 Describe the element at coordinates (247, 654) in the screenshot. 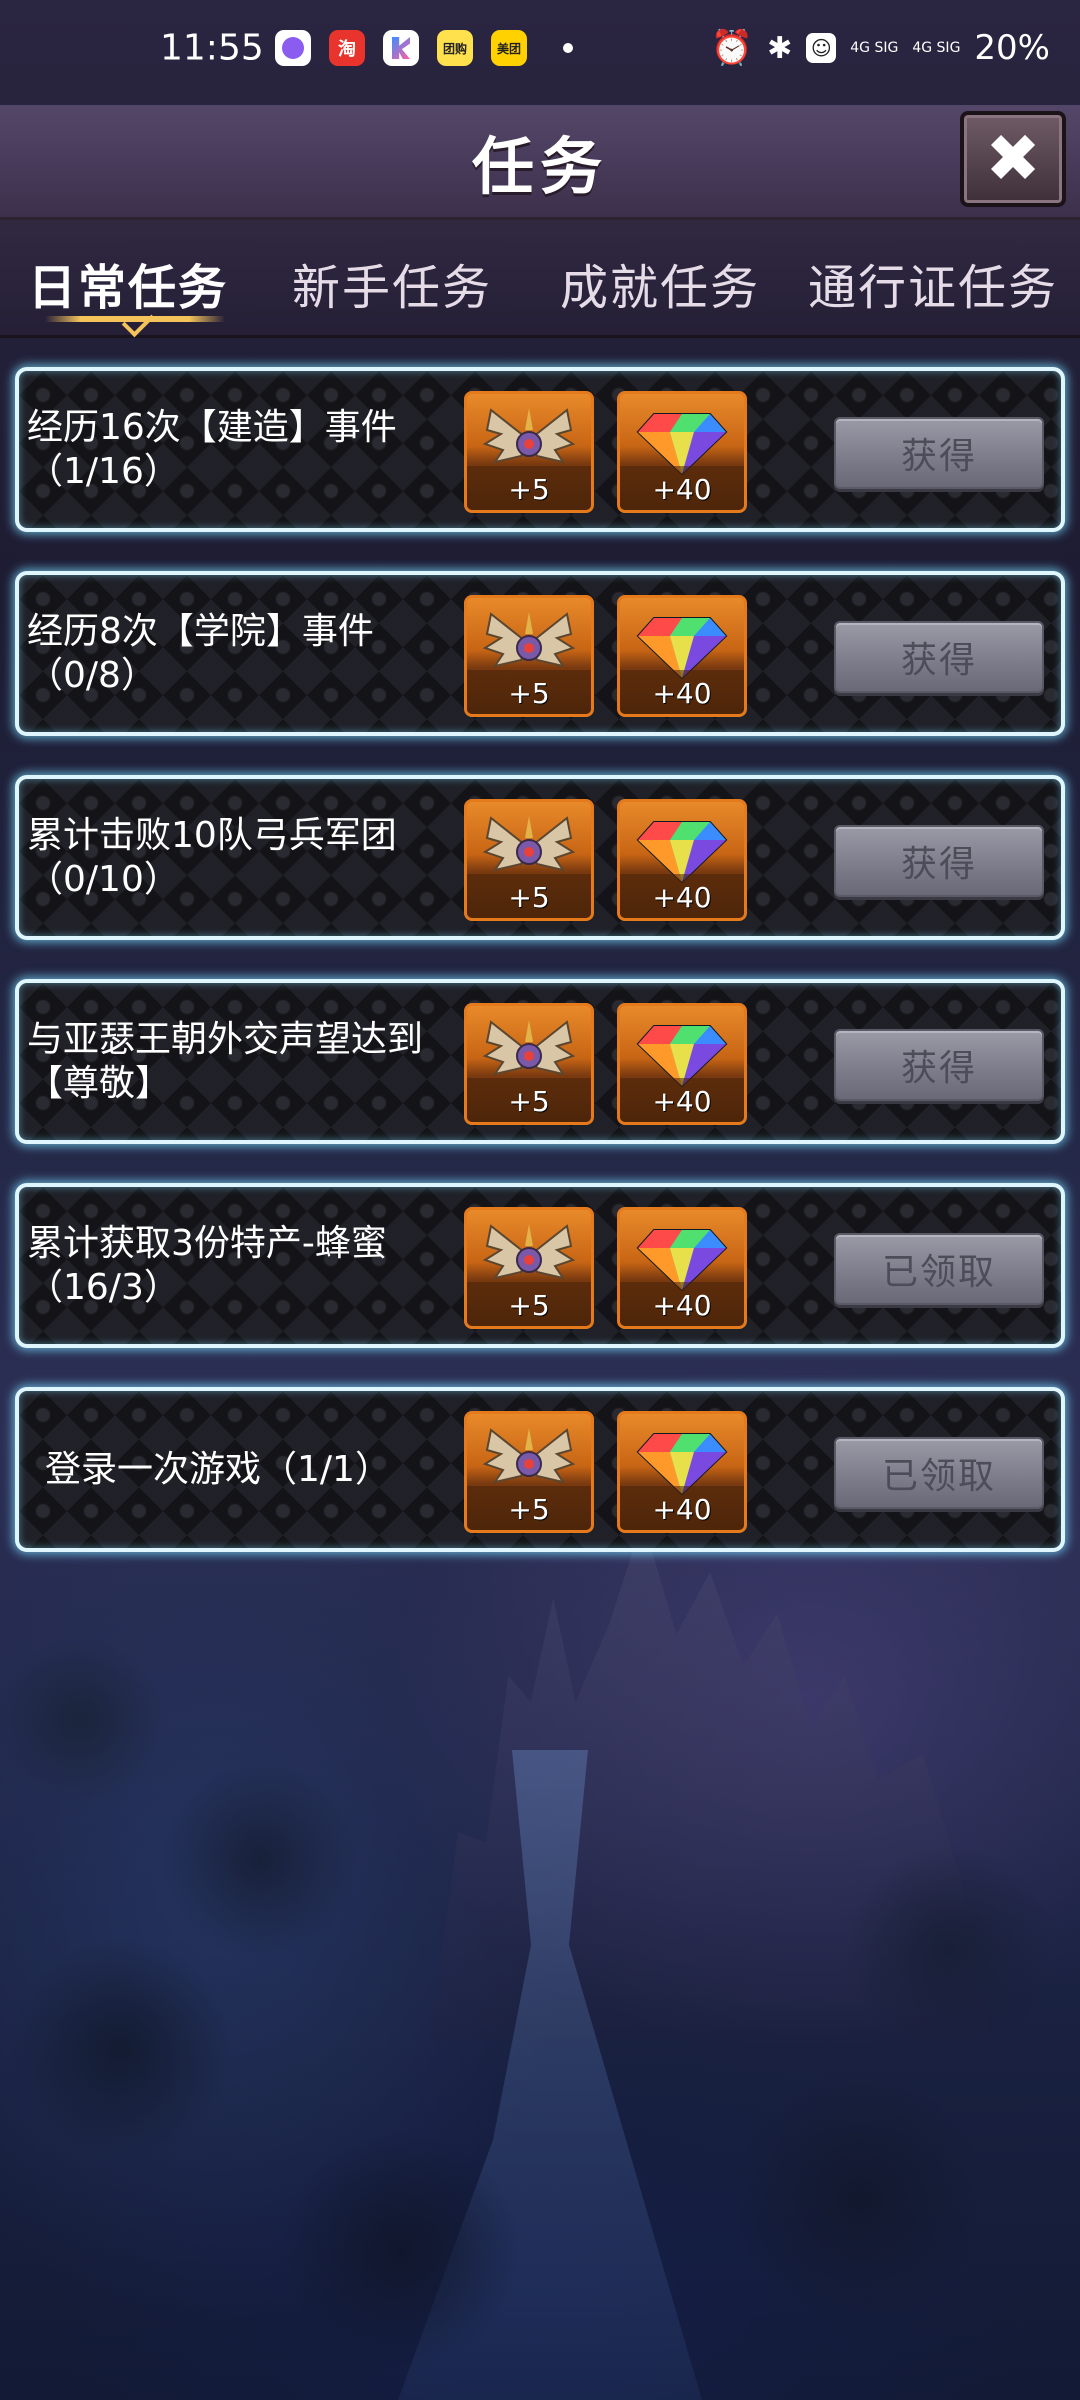

I see `task-description: 经历8次【学院】事件 （0/8）` at that location.